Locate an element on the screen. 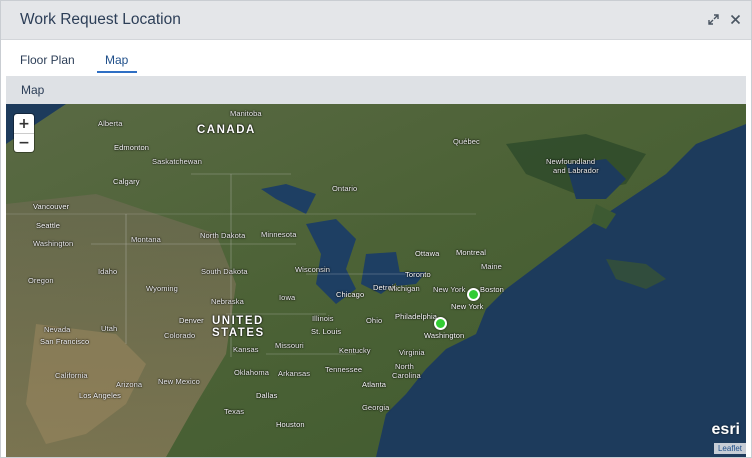 This screenshot has width=752, height=458. map-label-oklahoma: Oklahoma is located at coordinates (251, 372).